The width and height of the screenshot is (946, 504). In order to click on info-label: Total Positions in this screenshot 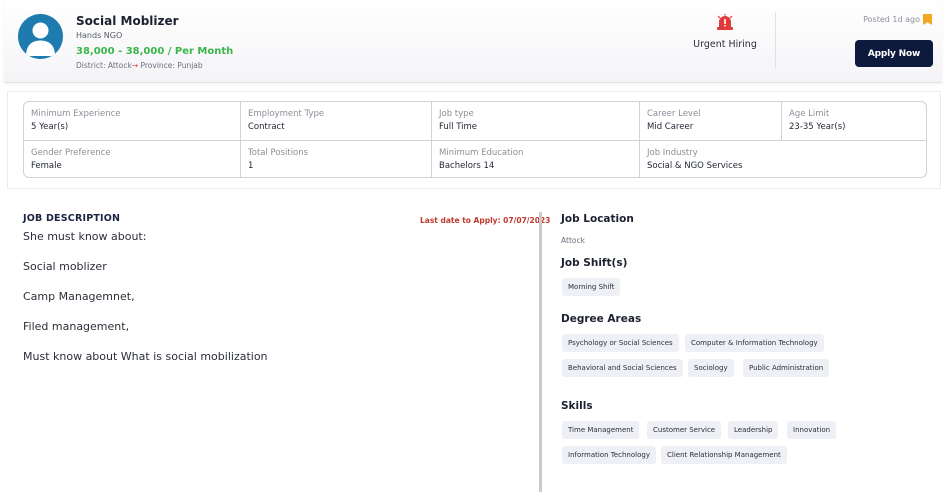, I will do `click(278, 153)`.